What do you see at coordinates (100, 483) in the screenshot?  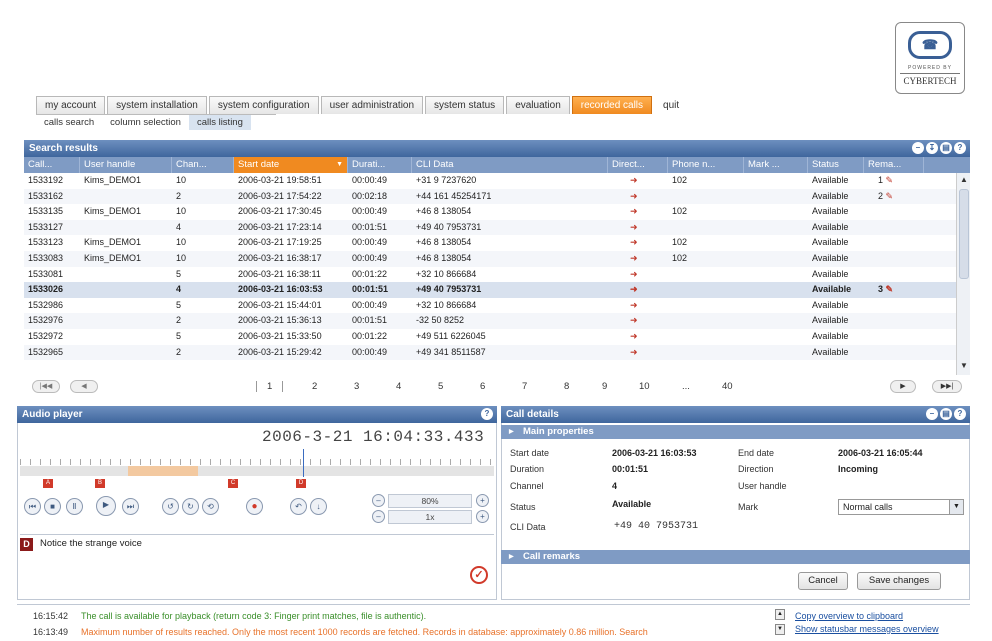 I see `marker-b: B` at bounding box center [100, 483].